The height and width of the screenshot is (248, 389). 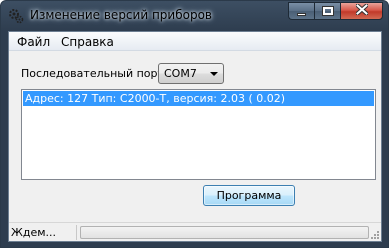 I want to click on port-select-value: COM7, so click(x=180, y=73).